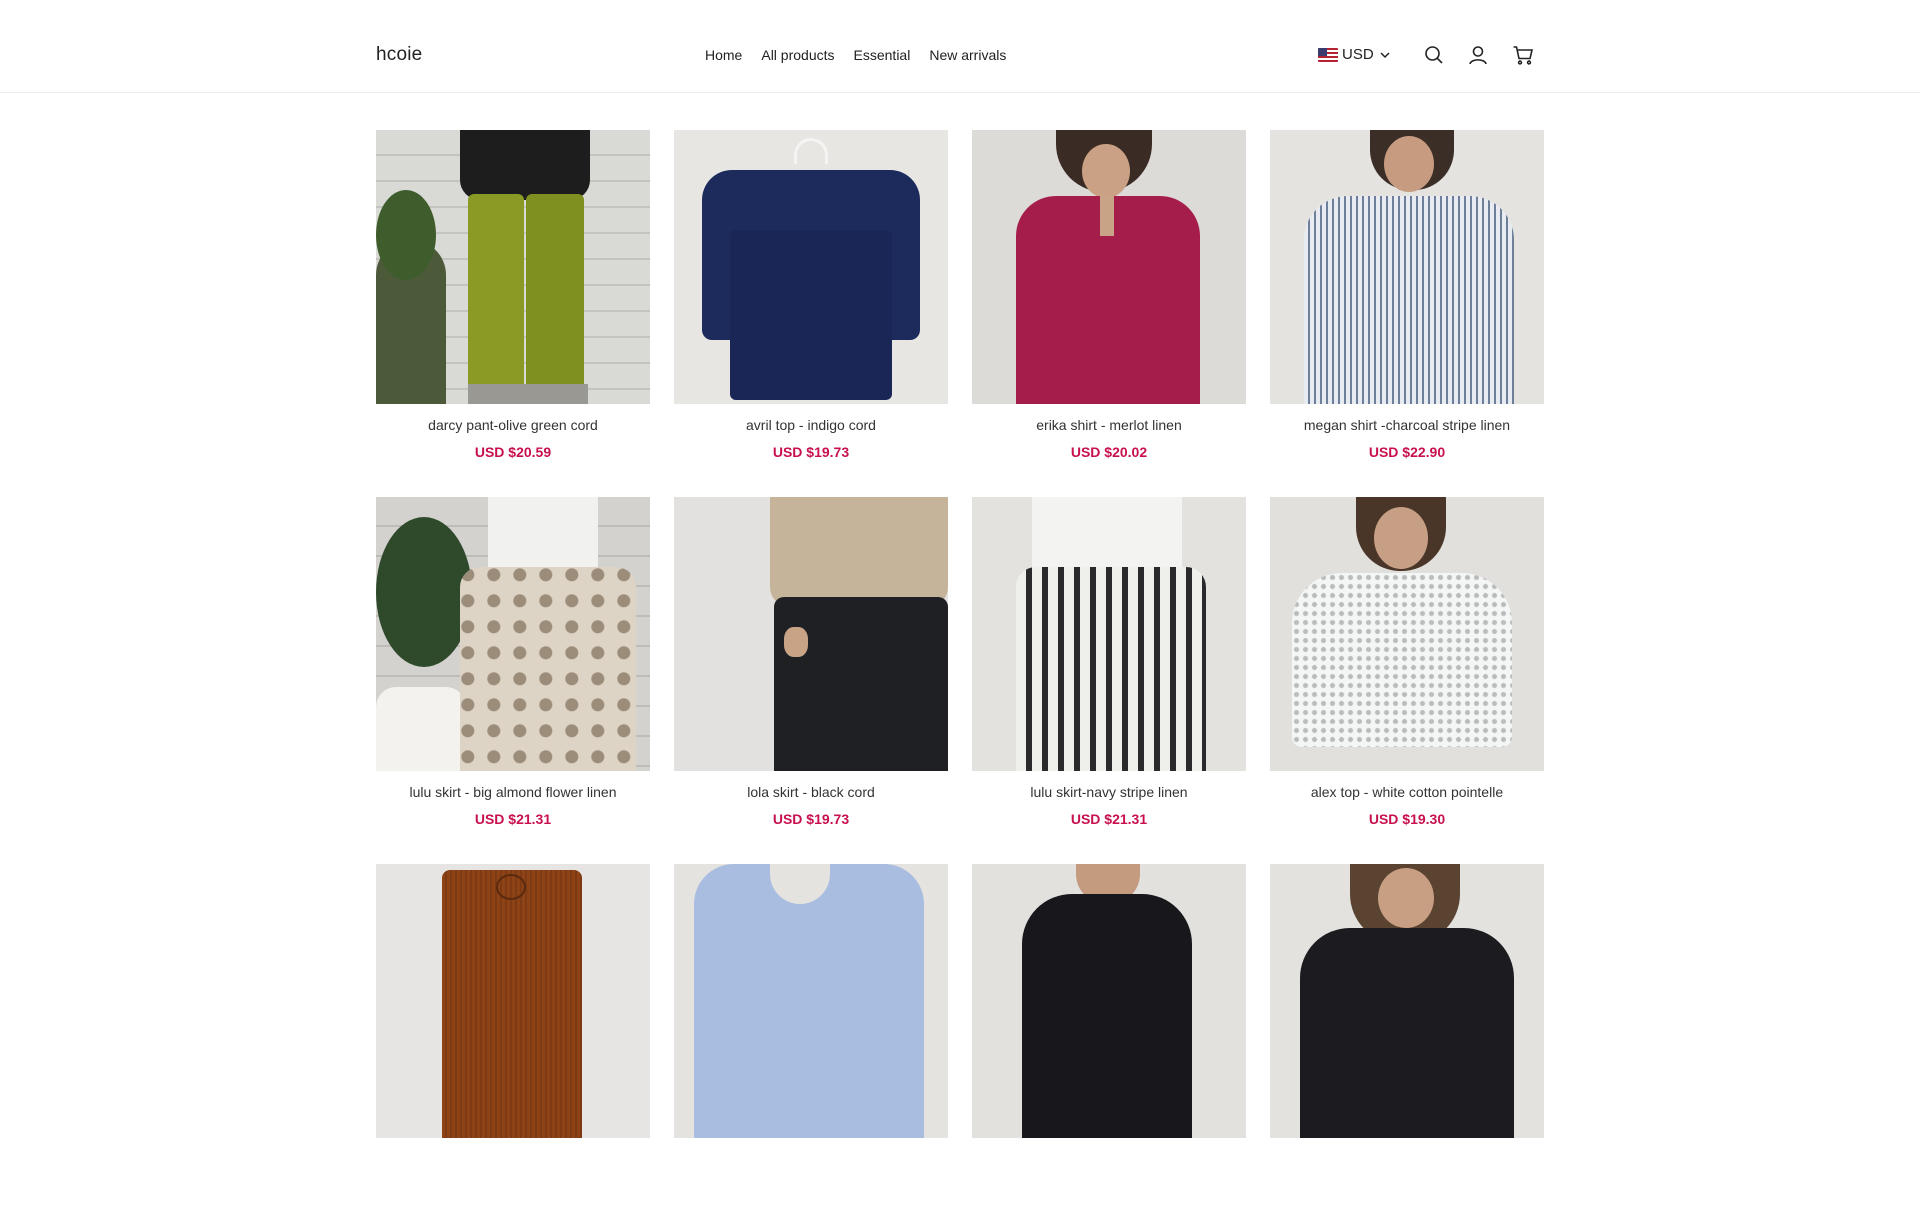 The width and height of the screenshot is (1920, 1231). I want to click on search-button, so click(1434, 55).